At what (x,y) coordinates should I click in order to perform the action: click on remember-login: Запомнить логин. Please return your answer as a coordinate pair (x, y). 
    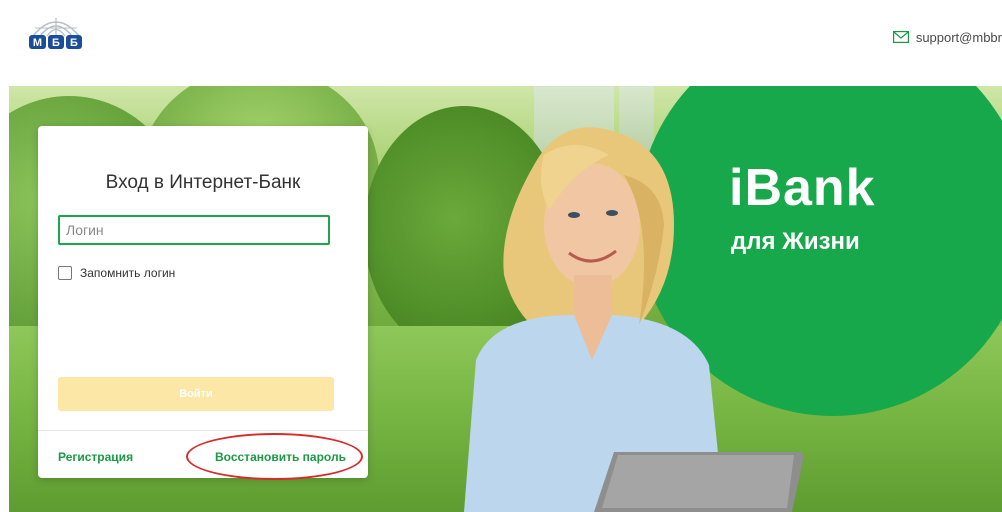
    Looking at the image, I should click on (116, 273).